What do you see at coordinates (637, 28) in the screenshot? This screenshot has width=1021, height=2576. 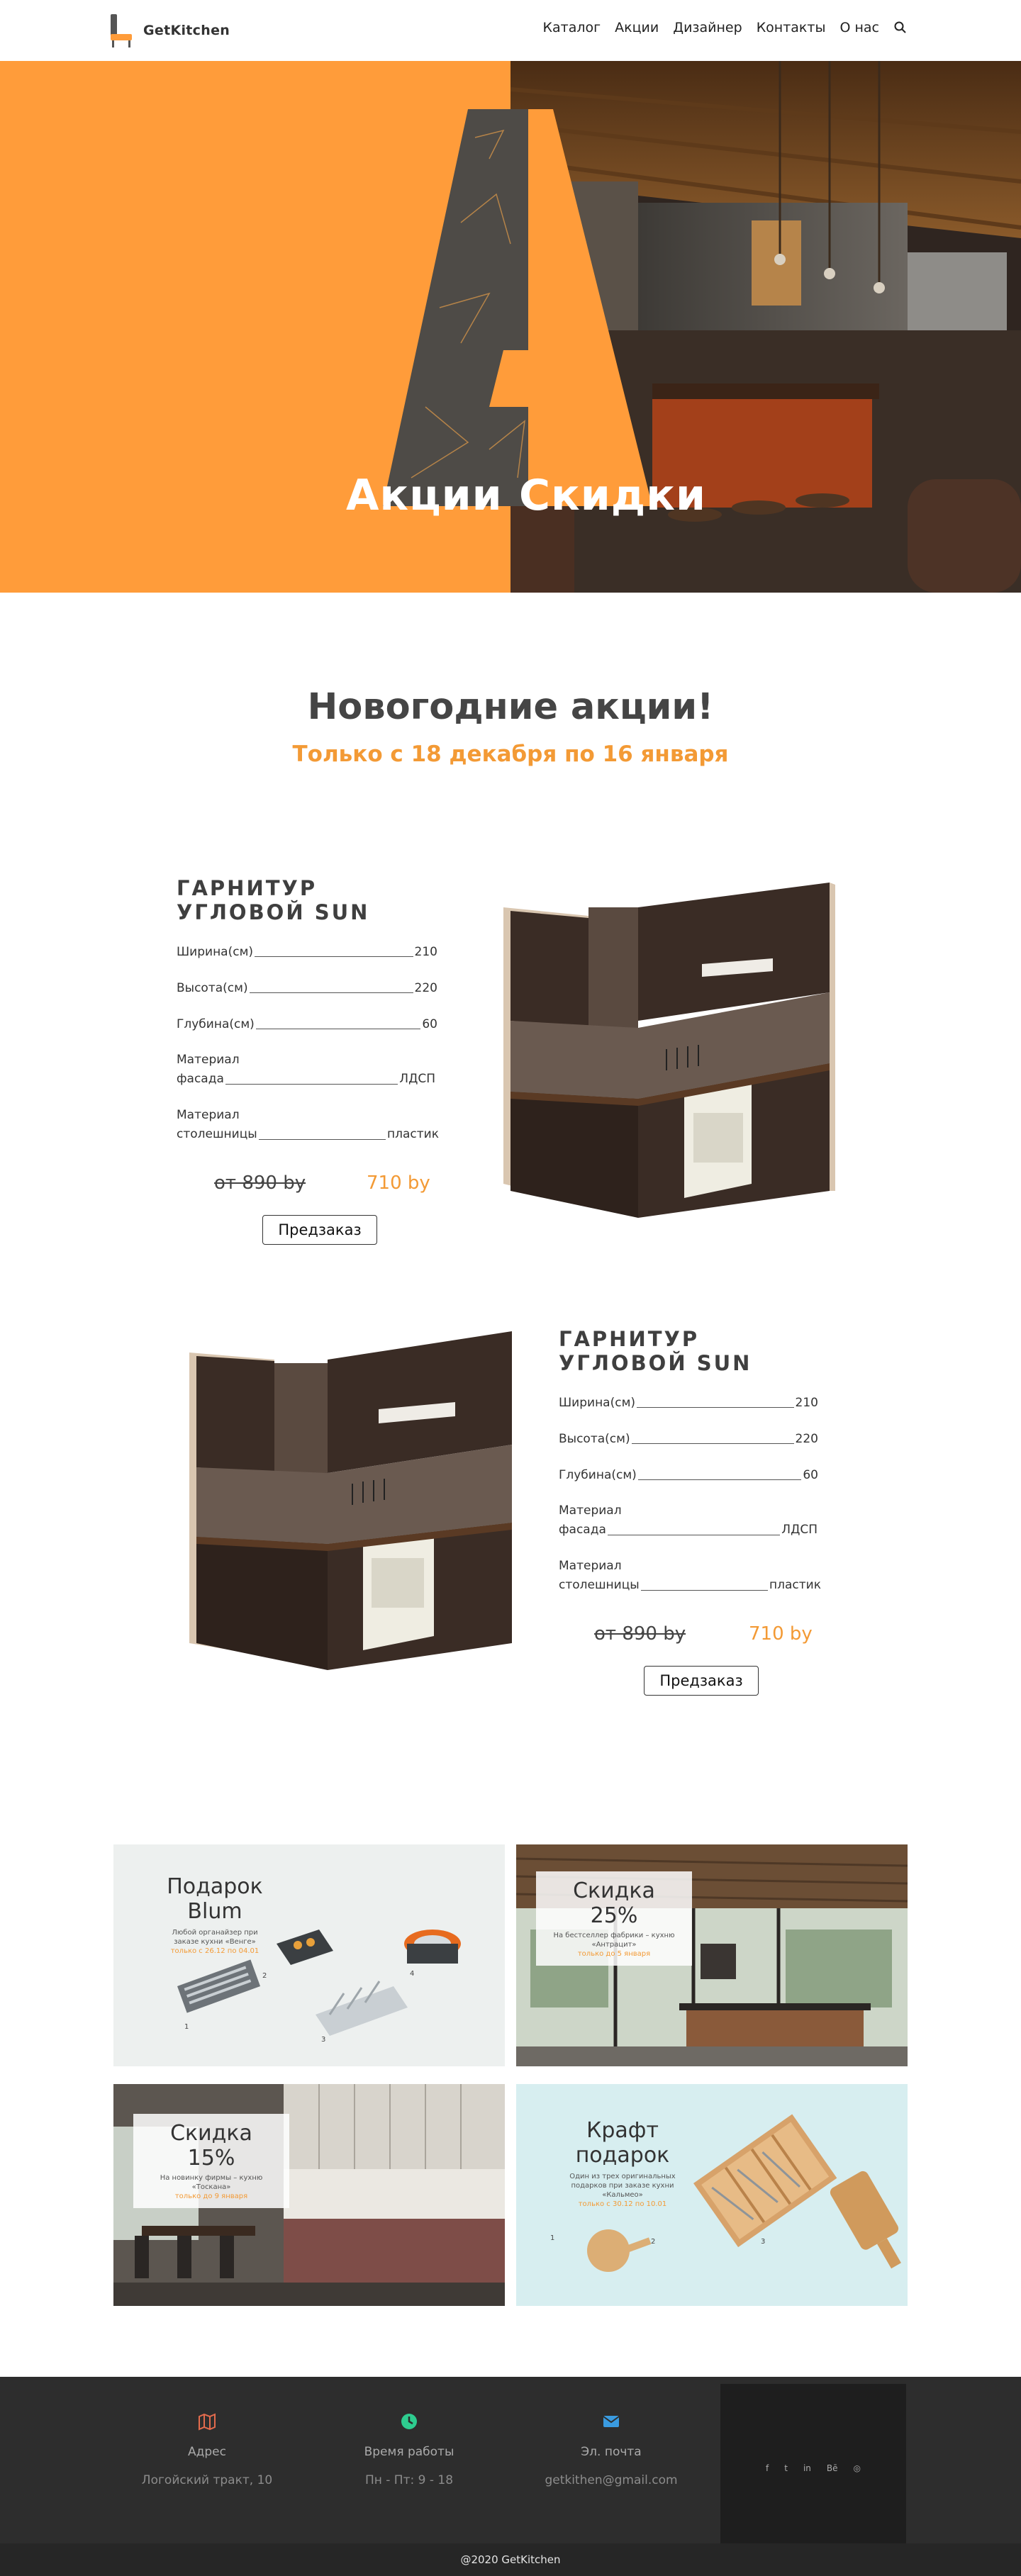 I see `nav-promotions: Акции` at bounding box center [637, 28].